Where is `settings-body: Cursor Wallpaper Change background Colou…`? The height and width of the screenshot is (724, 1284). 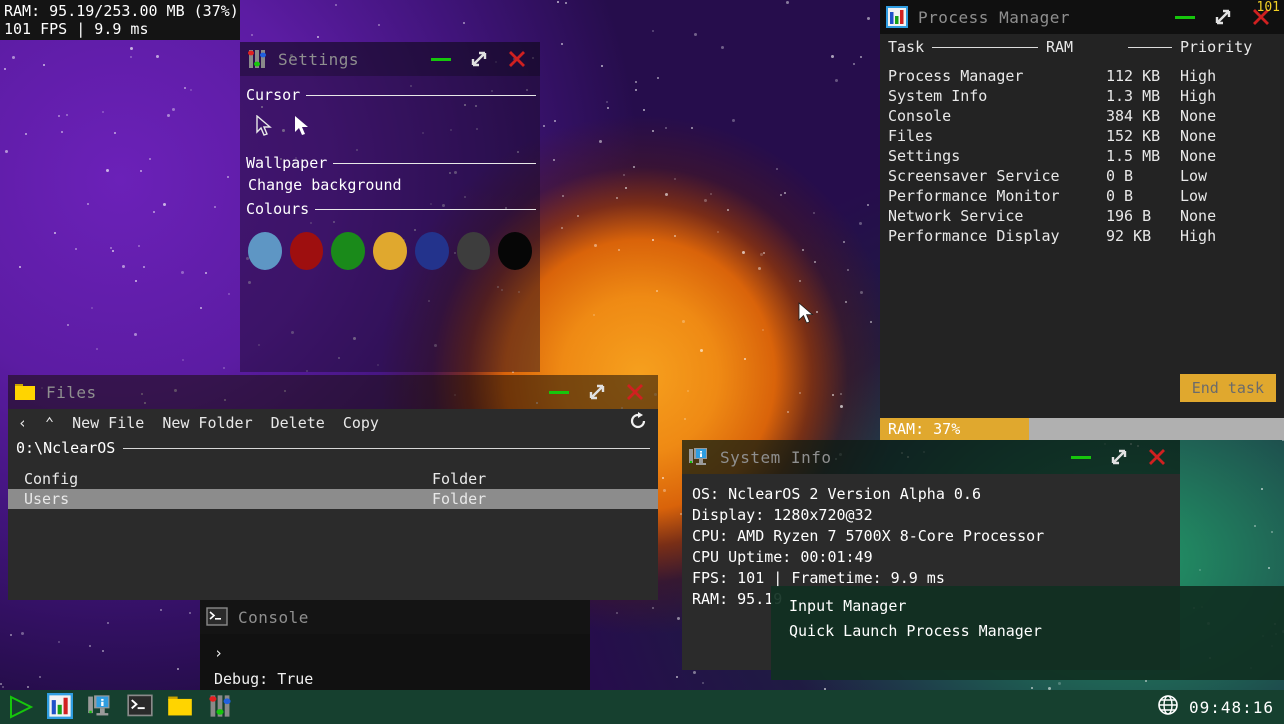 settings-body: Cursor Wallpaper Change background Colou… is located at coordinates (390, 224).